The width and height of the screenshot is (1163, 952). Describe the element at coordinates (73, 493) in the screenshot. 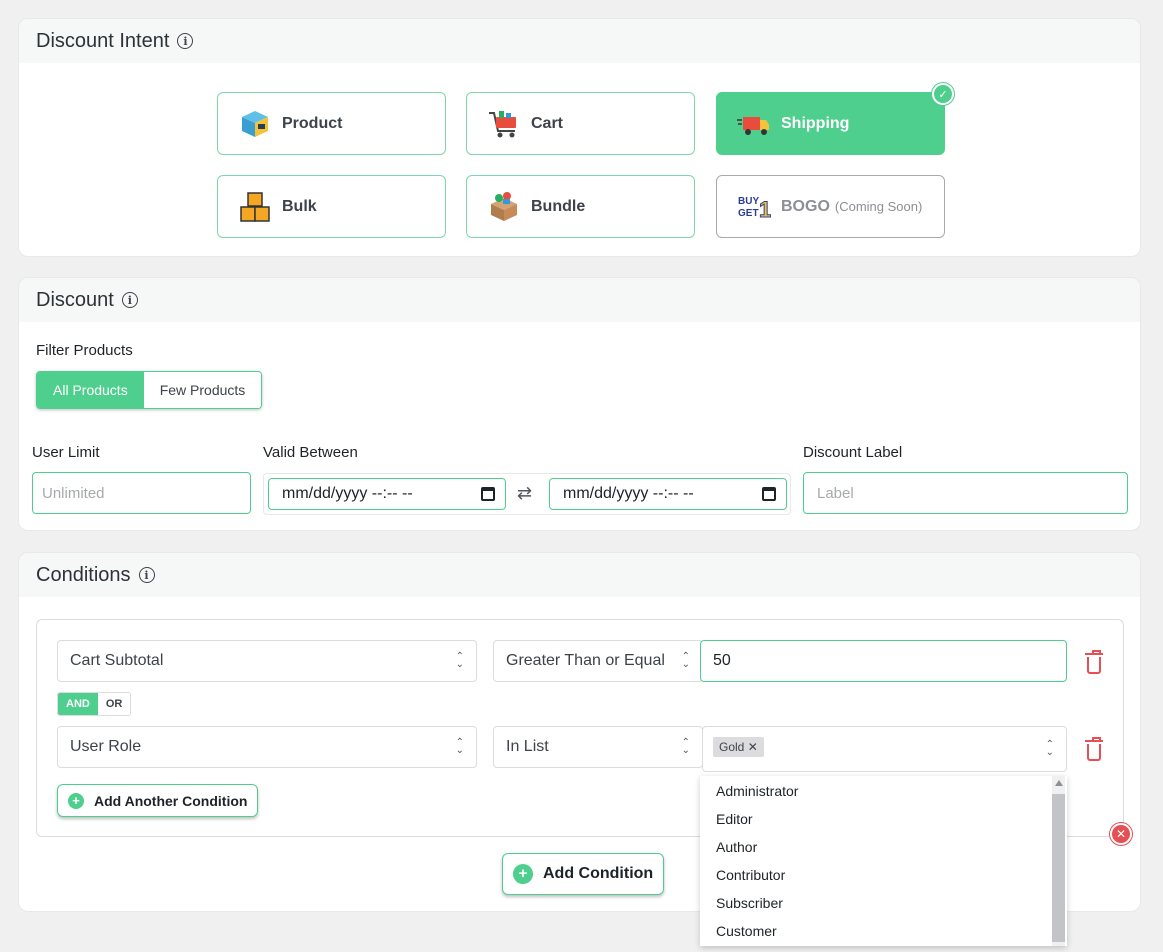

I see `user-limit-placeholder: Unlimited` at that location.